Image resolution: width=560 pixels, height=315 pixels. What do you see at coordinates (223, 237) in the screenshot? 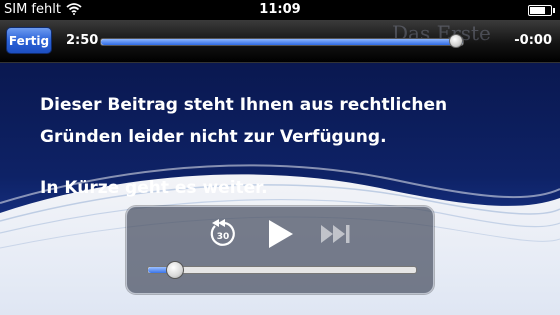
I see `rewind-30-label: 30` at bounding box center [223, 237].